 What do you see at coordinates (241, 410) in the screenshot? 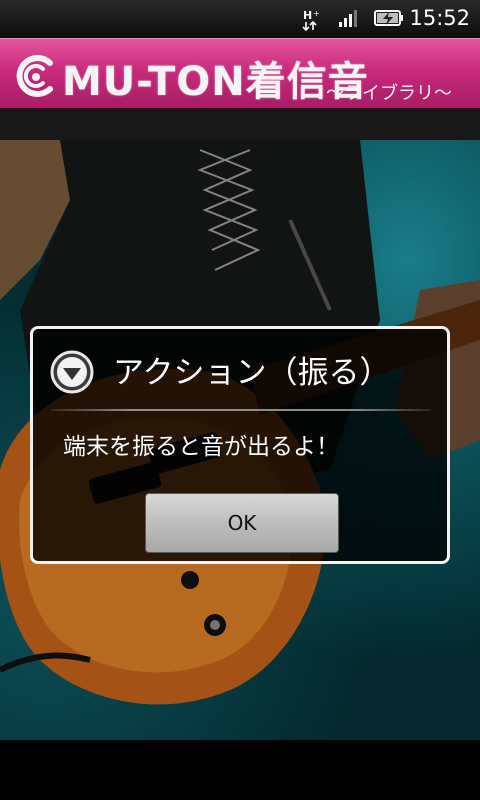
I see `dialog-divider` at bounding box center [241, 410].